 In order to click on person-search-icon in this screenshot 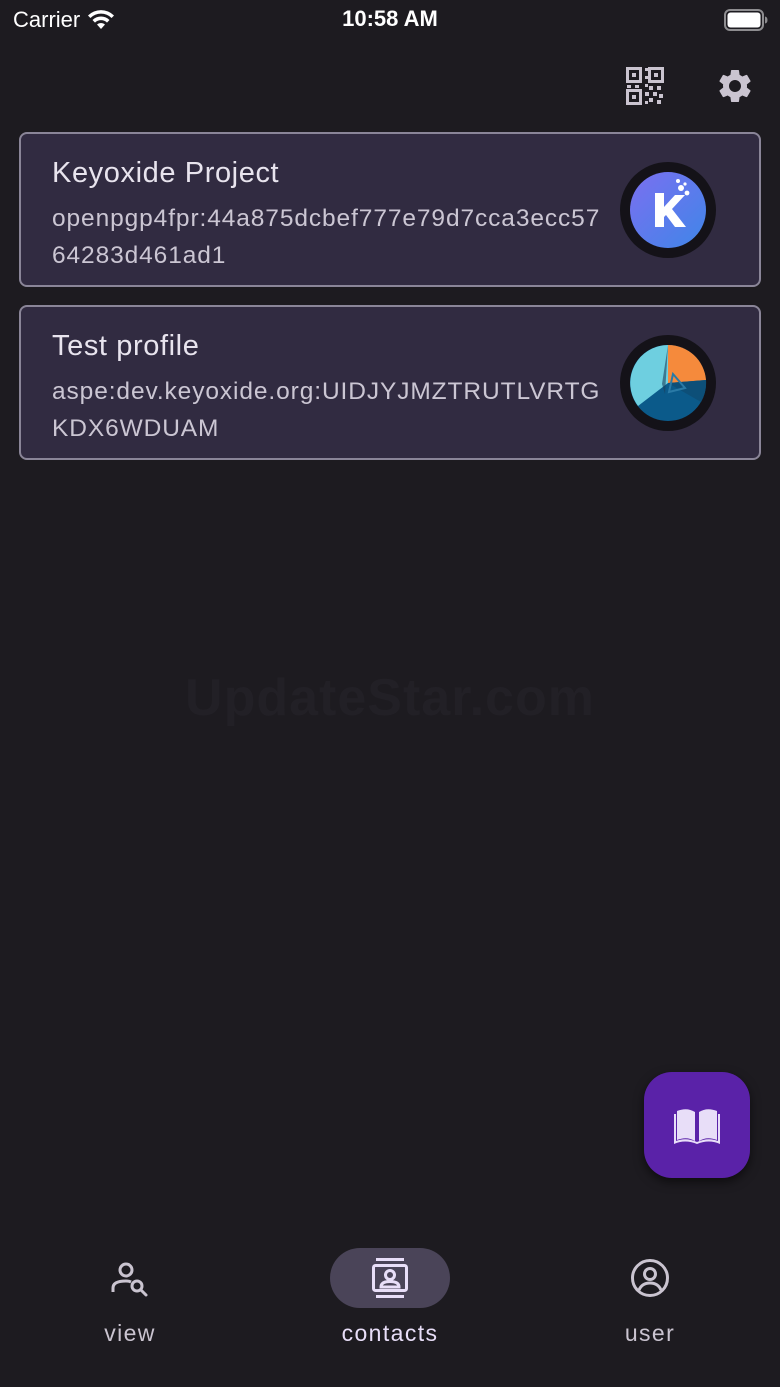, I will do `click(129, 1279)`.